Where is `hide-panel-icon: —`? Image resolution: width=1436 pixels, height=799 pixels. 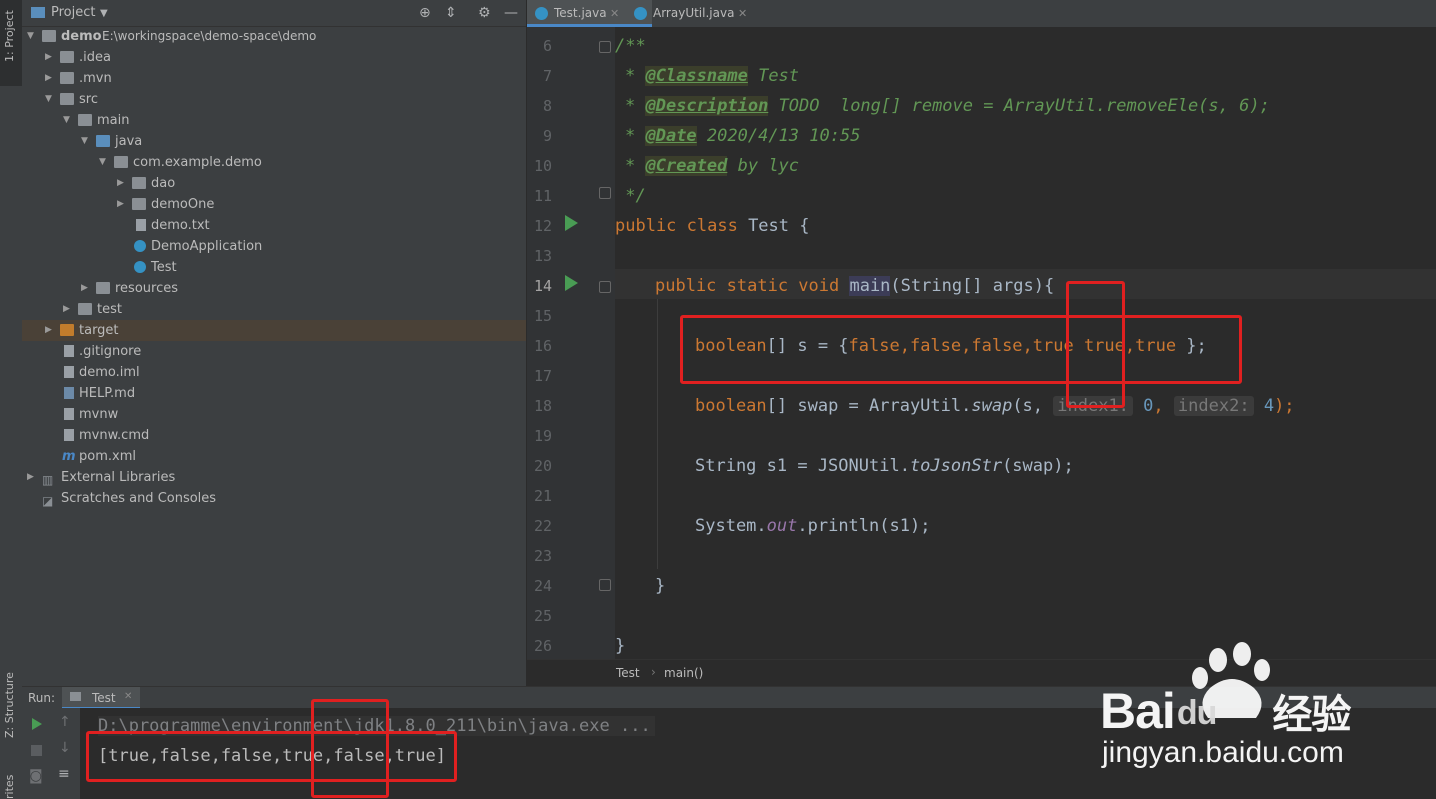
hide-panel-icon: — is located at coordinates (511, 13).